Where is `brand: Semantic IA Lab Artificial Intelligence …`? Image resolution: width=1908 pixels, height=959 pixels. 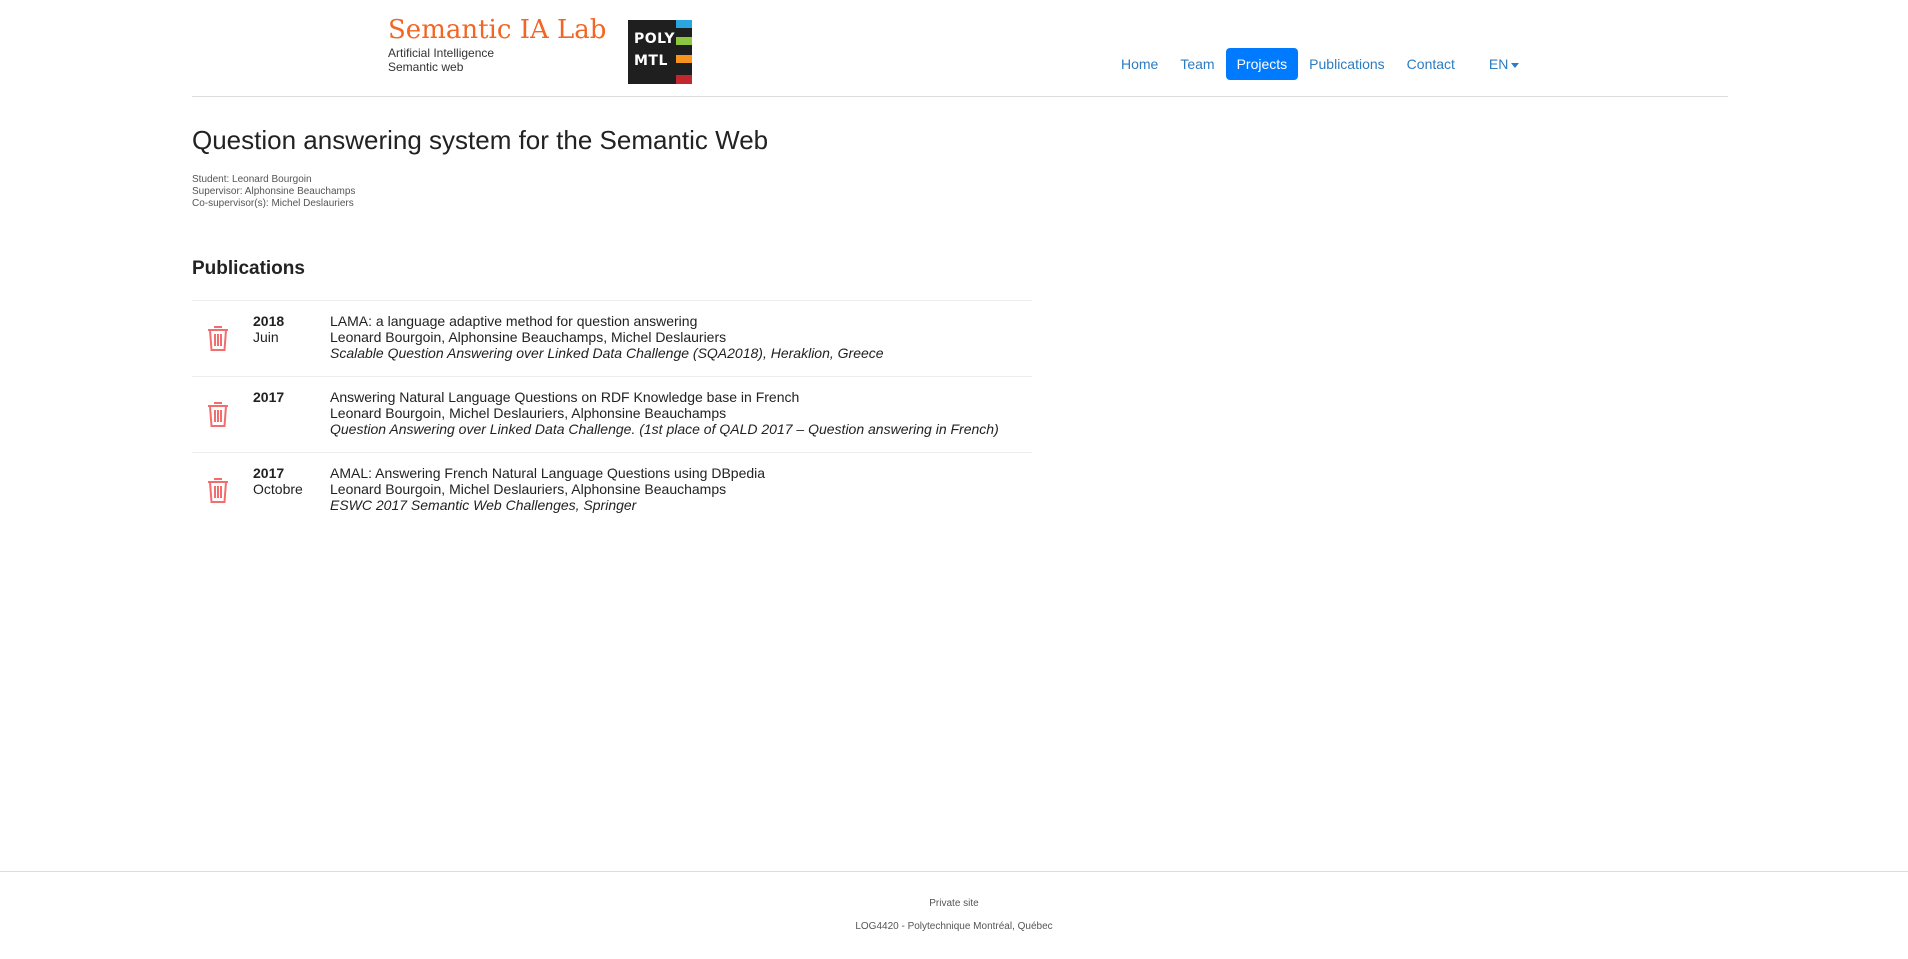 brand: Semantic IA Lab Artificial Intelligence … is located at coordinates (497, 44).